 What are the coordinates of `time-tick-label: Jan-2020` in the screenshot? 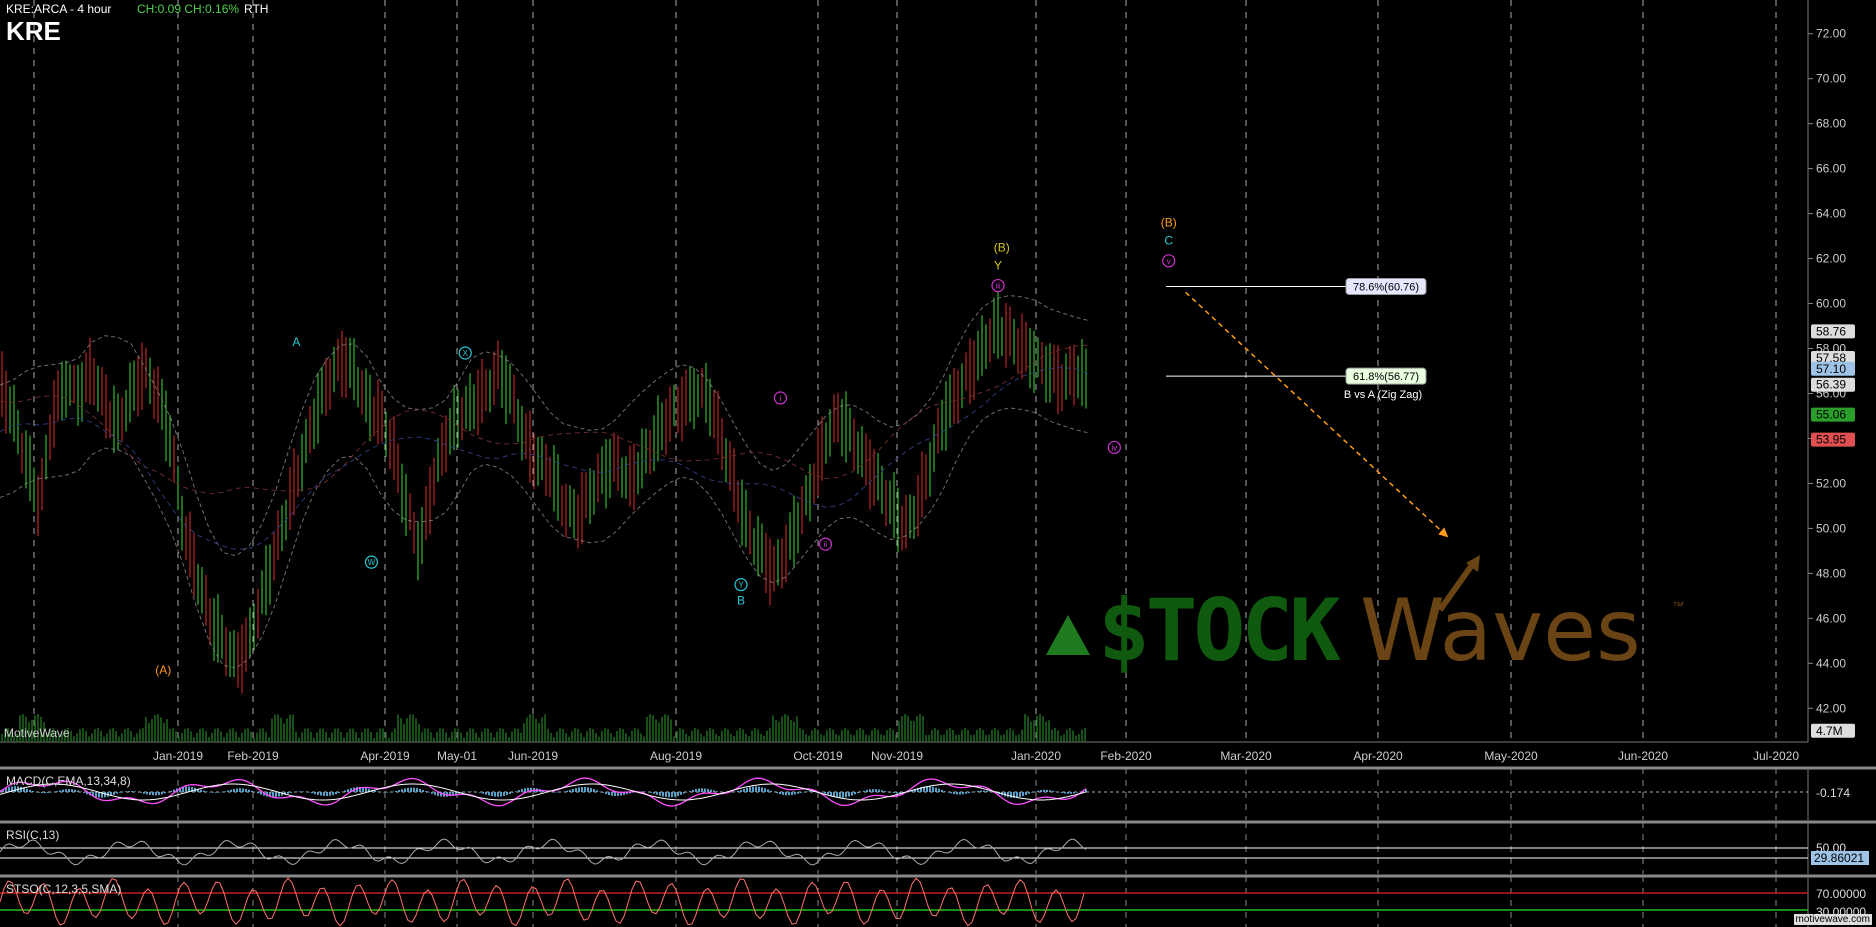 It's located at (1036, 756).